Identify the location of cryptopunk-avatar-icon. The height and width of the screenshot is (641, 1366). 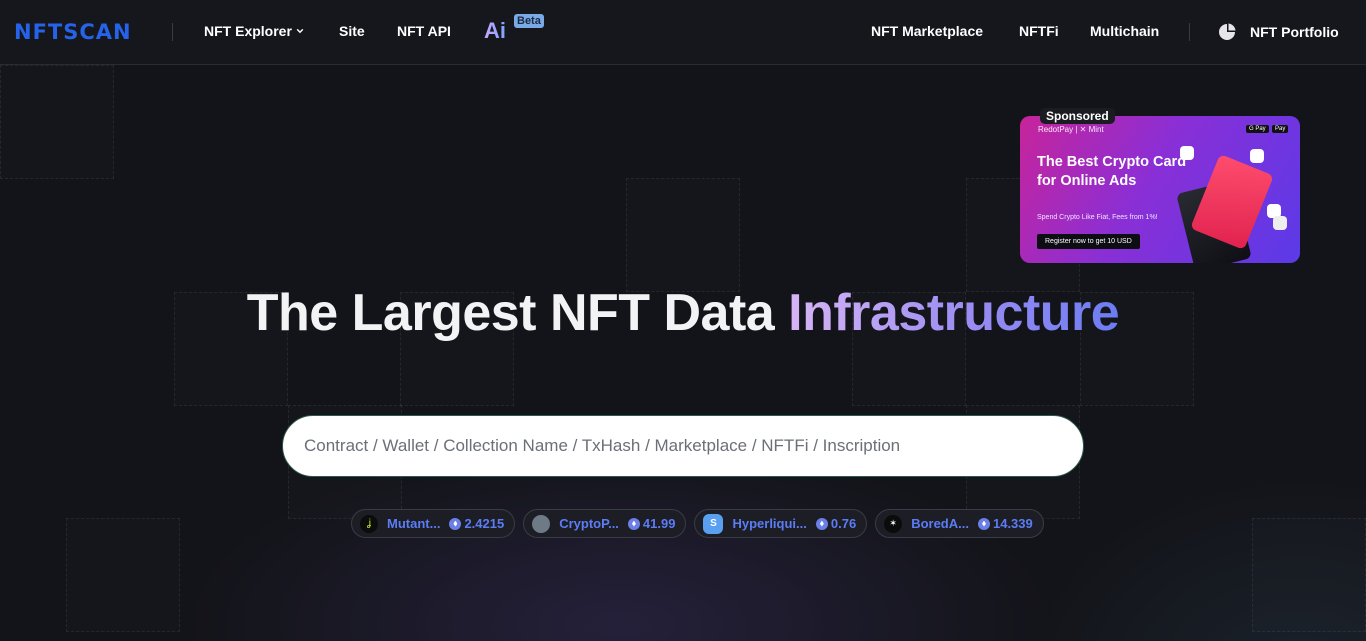
(541, 523).